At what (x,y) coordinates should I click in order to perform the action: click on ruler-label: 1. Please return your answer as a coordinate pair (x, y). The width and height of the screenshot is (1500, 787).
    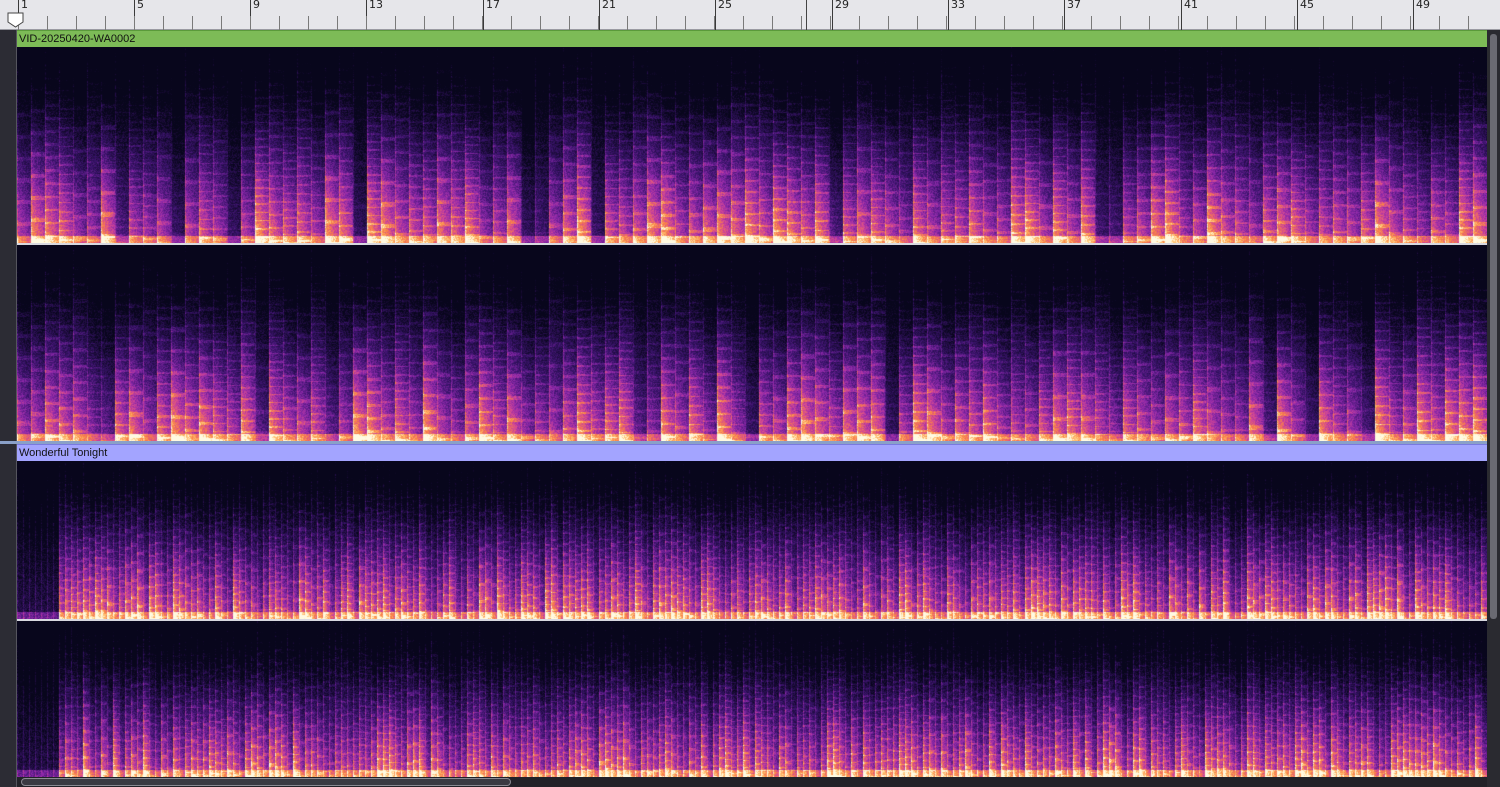
    Looking at the image, I should click on (24, 5).